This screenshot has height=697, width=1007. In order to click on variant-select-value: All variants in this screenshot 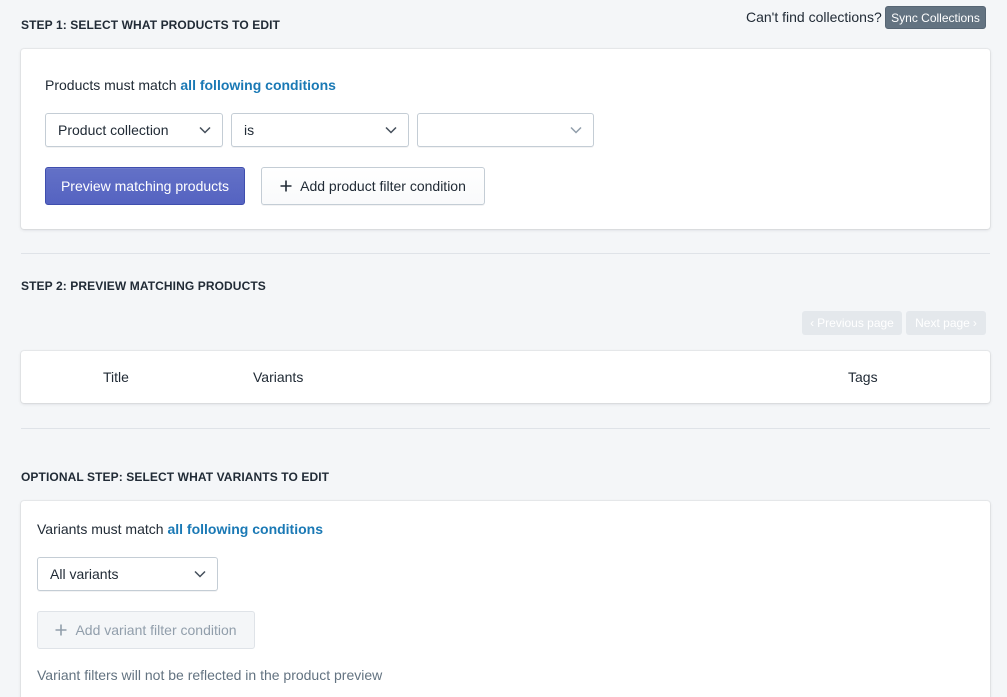, I will do `click(84, 574)`.